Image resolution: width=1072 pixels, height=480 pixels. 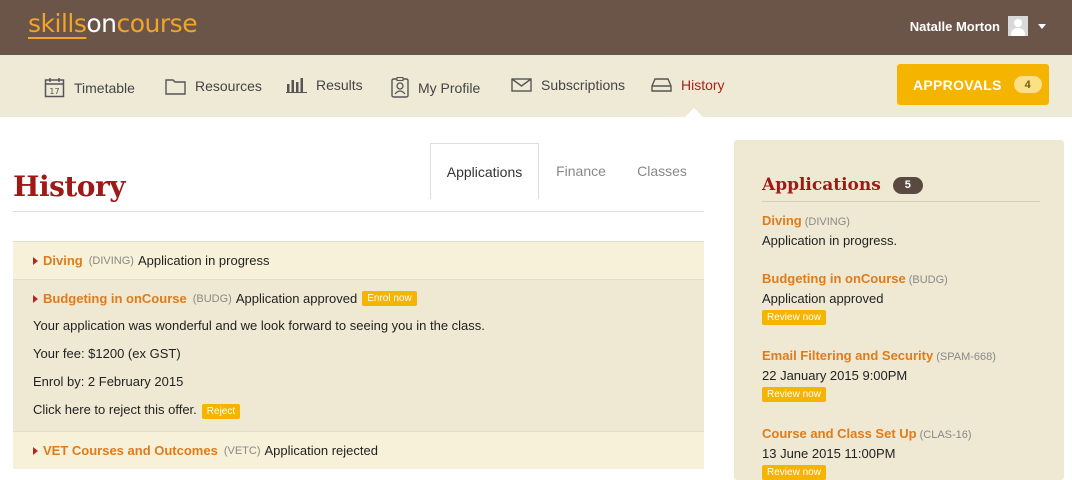 I want to click on logo-text-skills: skills, so click(x=57, y=23).